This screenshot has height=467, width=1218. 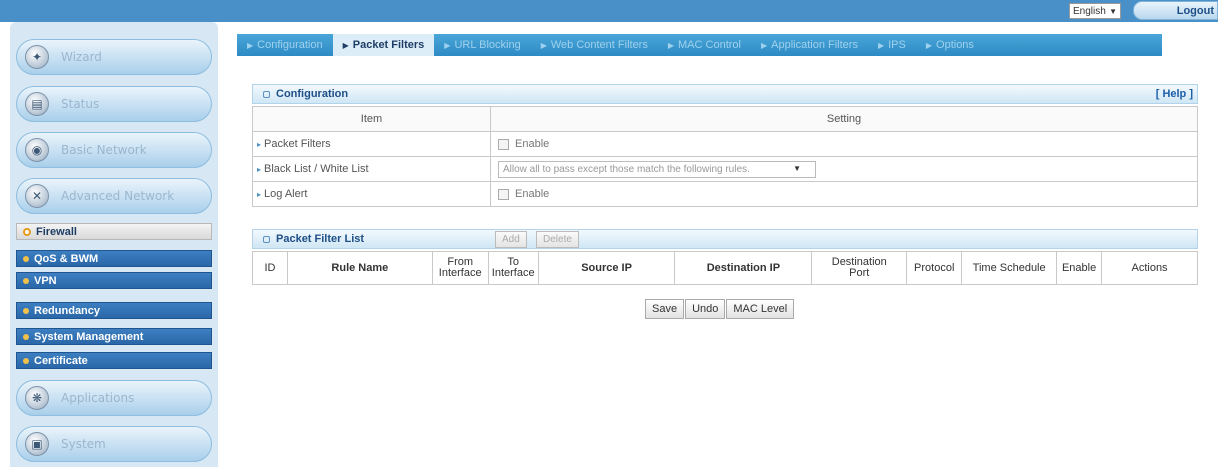 I want to click on sidebar-item-label: VPN, so click(x=45, y=280).